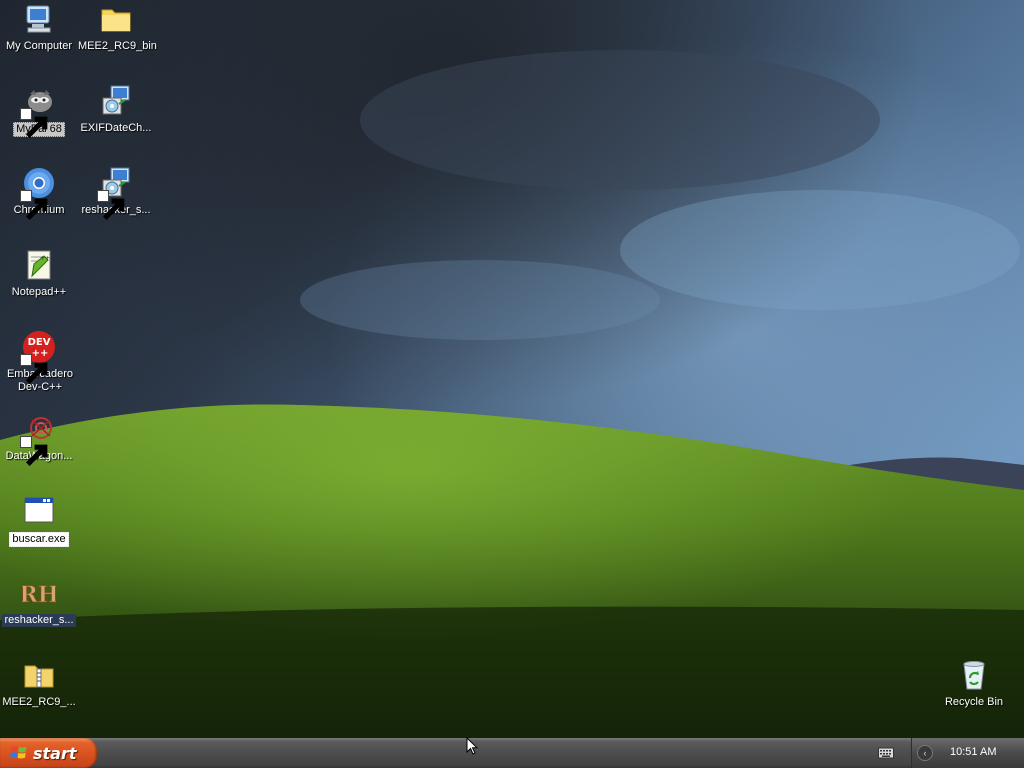 This screenshot has height=768, width=1024. What do you see at coordinates (39, 675) in the screenshot?
I see `zip-folder-icon` at bounding box center [39, 675].